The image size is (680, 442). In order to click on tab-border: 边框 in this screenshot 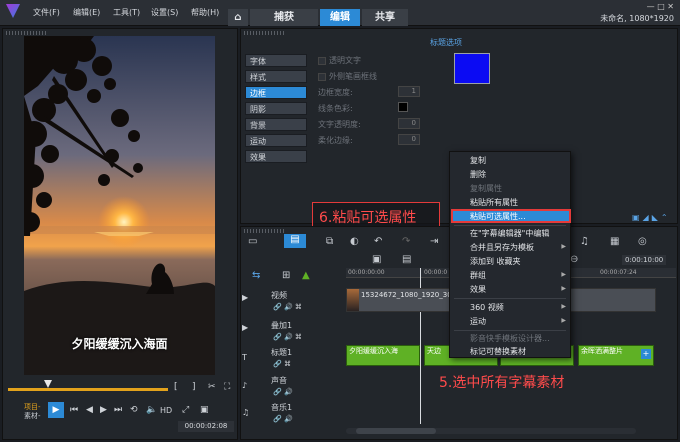, I will do `click(276, 92)`.